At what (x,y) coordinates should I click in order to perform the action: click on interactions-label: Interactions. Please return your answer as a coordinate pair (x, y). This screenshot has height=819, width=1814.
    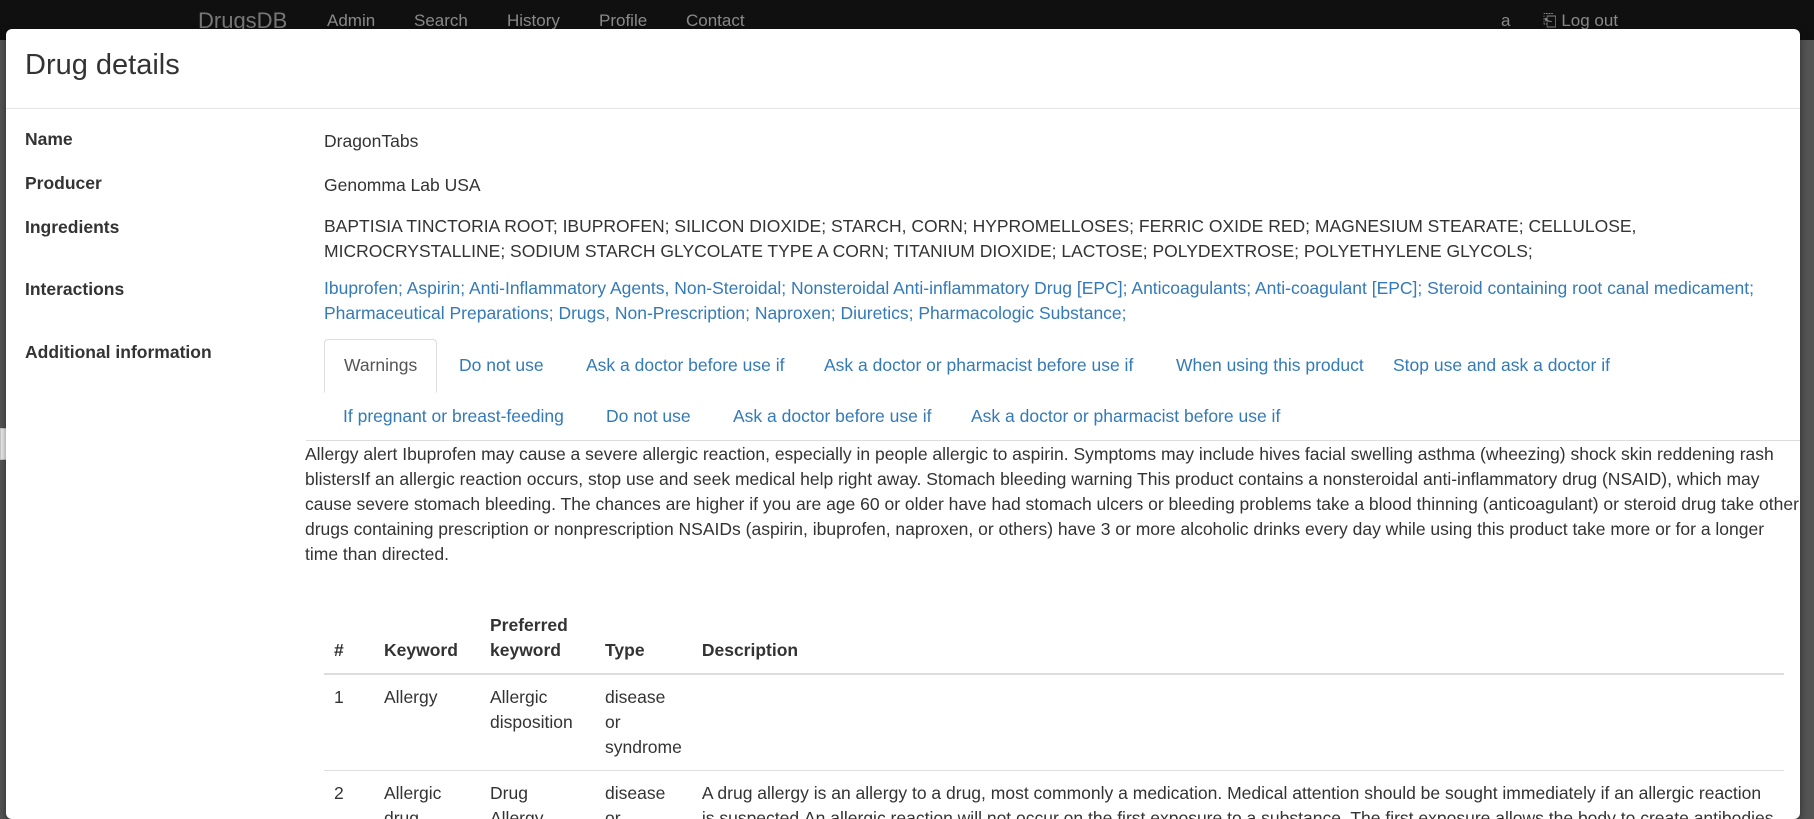
    Looking at the image, I should click on (74, 289).